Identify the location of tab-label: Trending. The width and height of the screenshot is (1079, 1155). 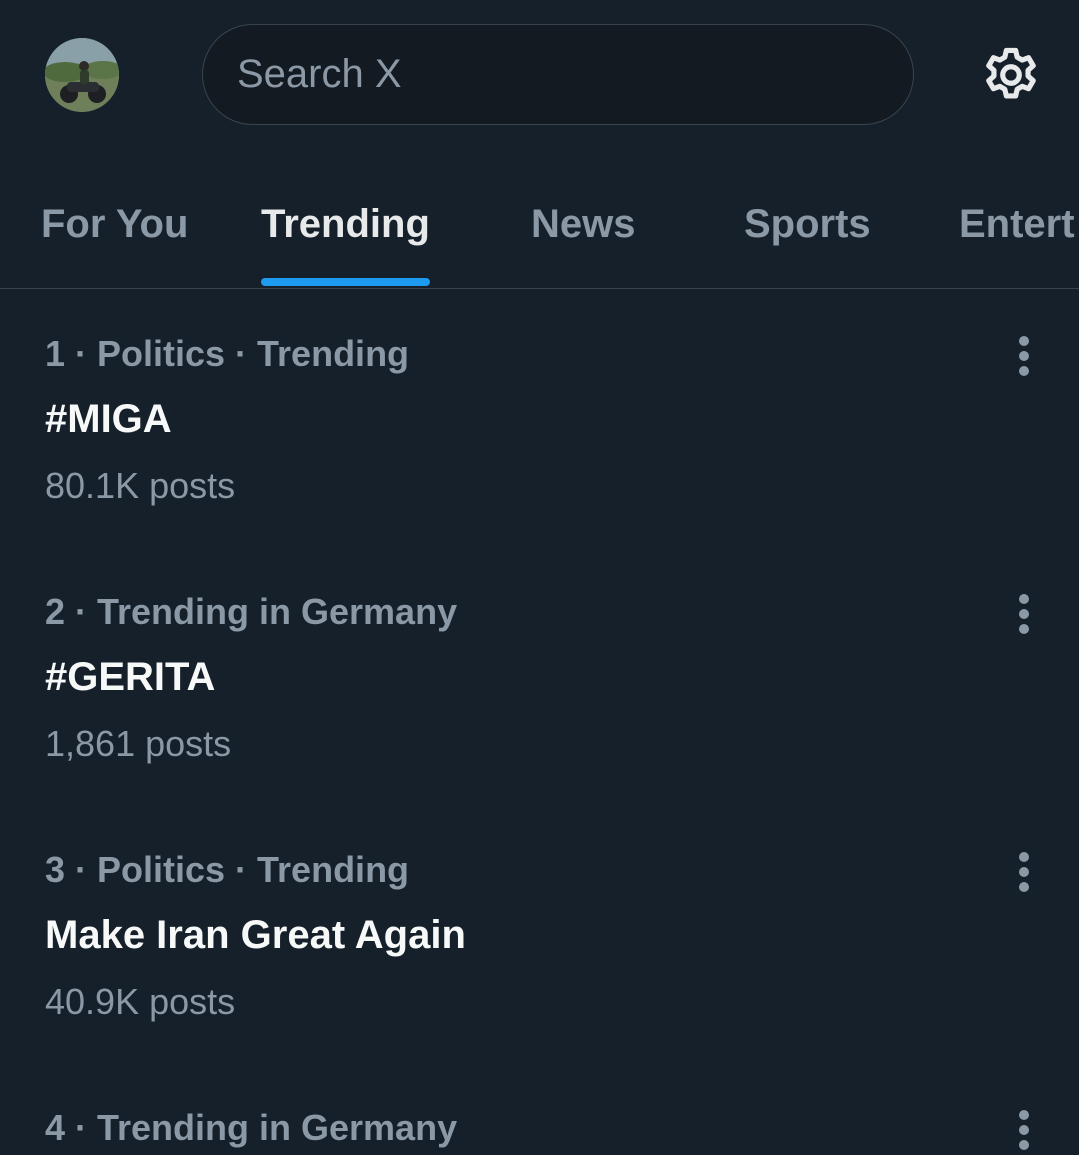
(345, 224).